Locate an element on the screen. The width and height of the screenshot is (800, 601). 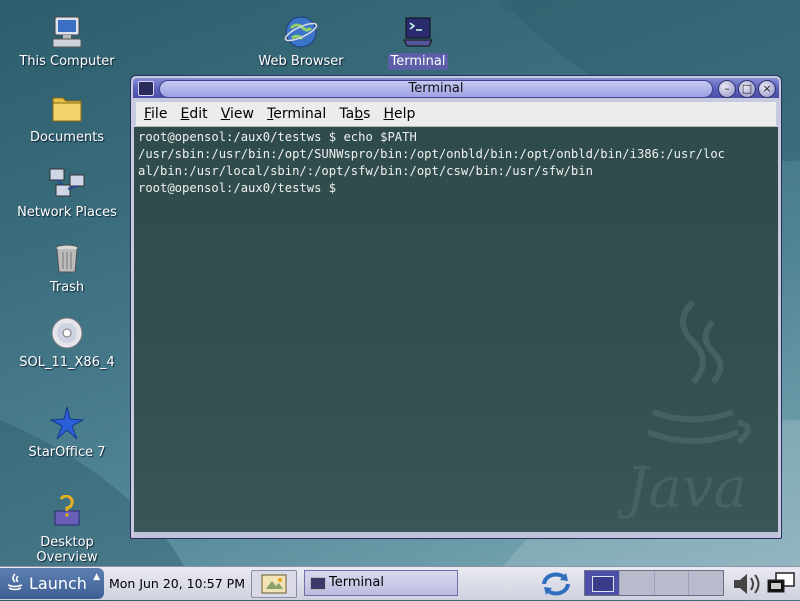
launch-button: Launch ▲ is located at coordinates (52, 583).